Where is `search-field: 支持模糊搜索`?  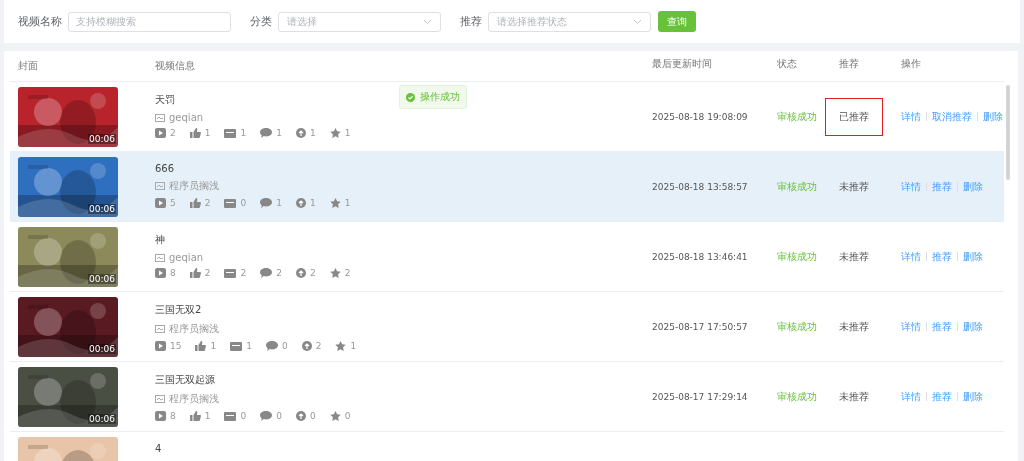 search-field: 支持模糊搜索 is located at coordinates (149, 21).